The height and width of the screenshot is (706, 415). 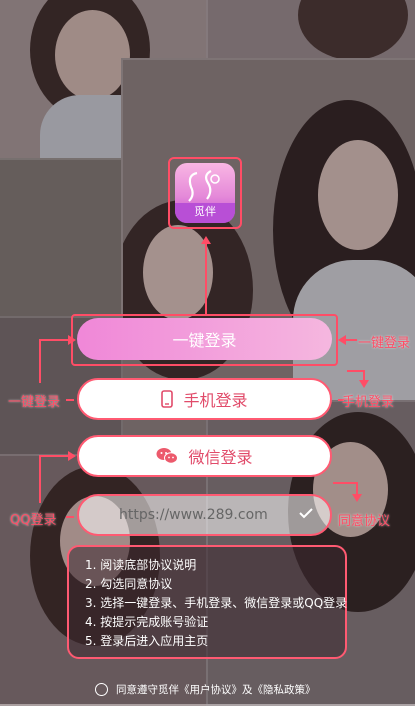 What do you see at coordinates (205, 193) in the screenshot?
I see `app-logo: 觅伴` at bounding box center [205, 193].